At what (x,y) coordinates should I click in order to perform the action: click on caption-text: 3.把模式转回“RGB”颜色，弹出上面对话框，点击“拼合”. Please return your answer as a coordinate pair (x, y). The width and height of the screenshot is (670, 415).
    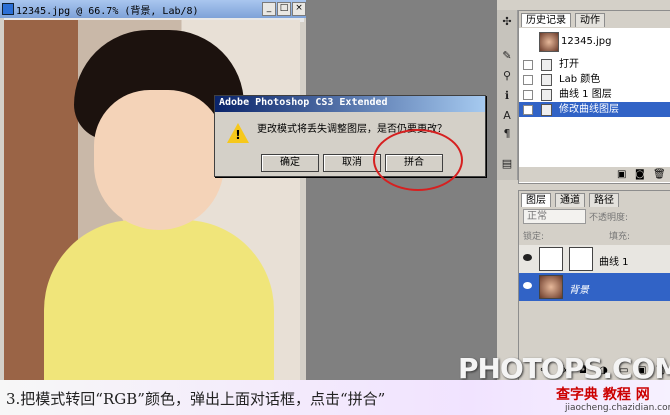
    Looking at the image, I should click on (196, 399).